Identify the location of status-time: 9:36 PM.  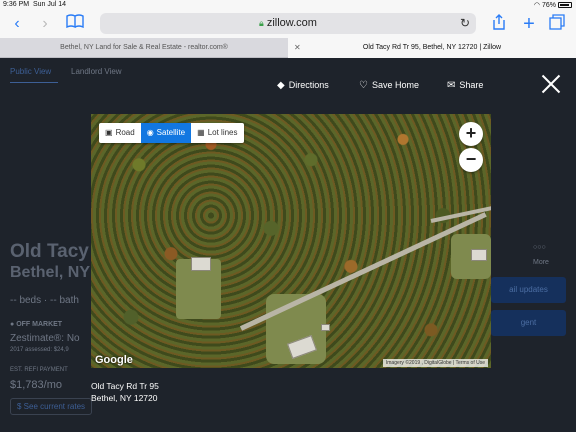
(16, 4).